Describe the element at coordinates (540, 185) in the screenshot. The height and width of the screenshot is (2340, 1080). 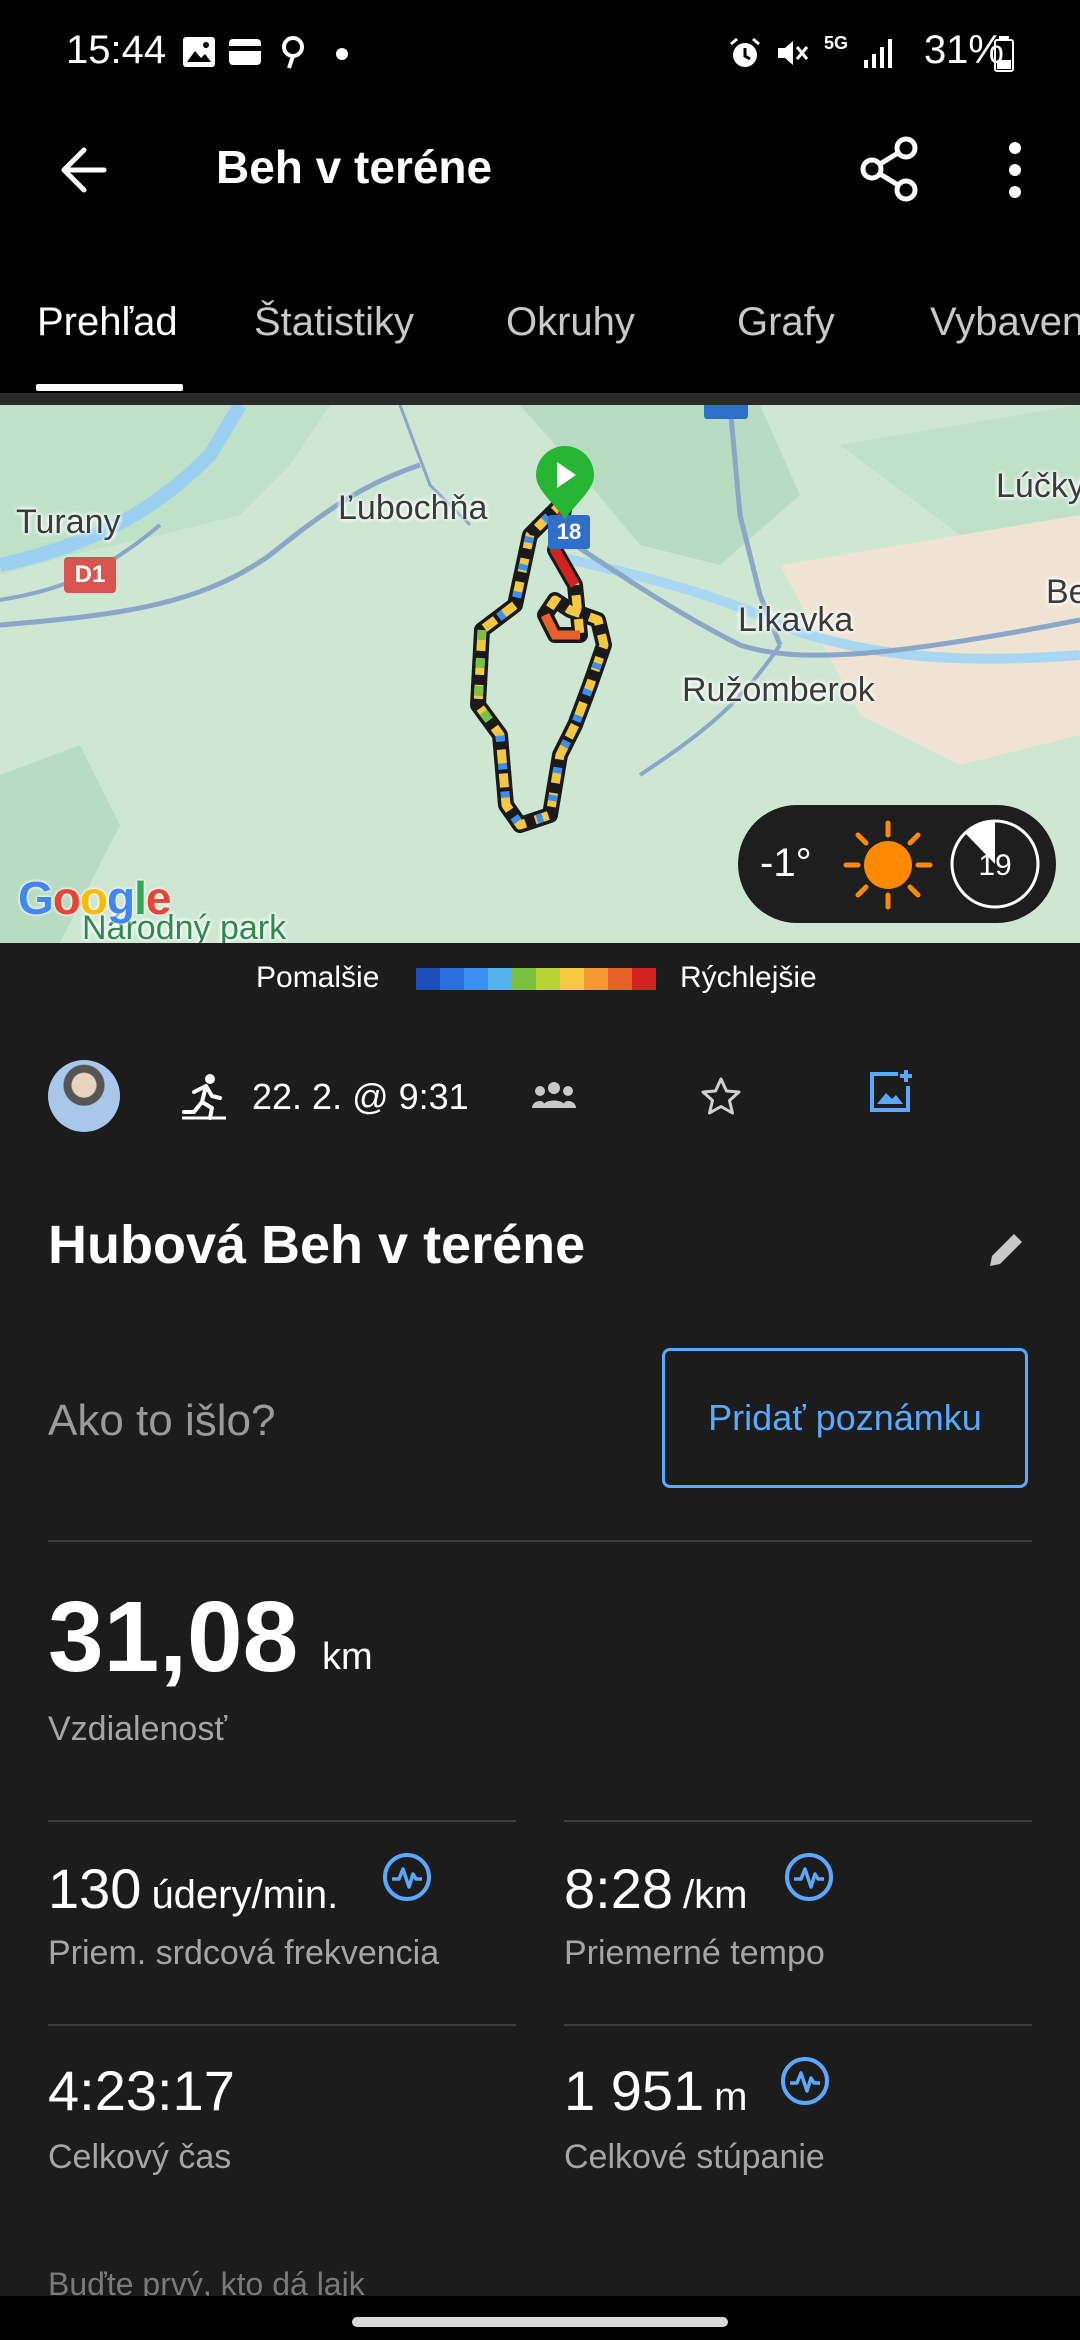
I see `app-bar: Beh v teréne` at that location.